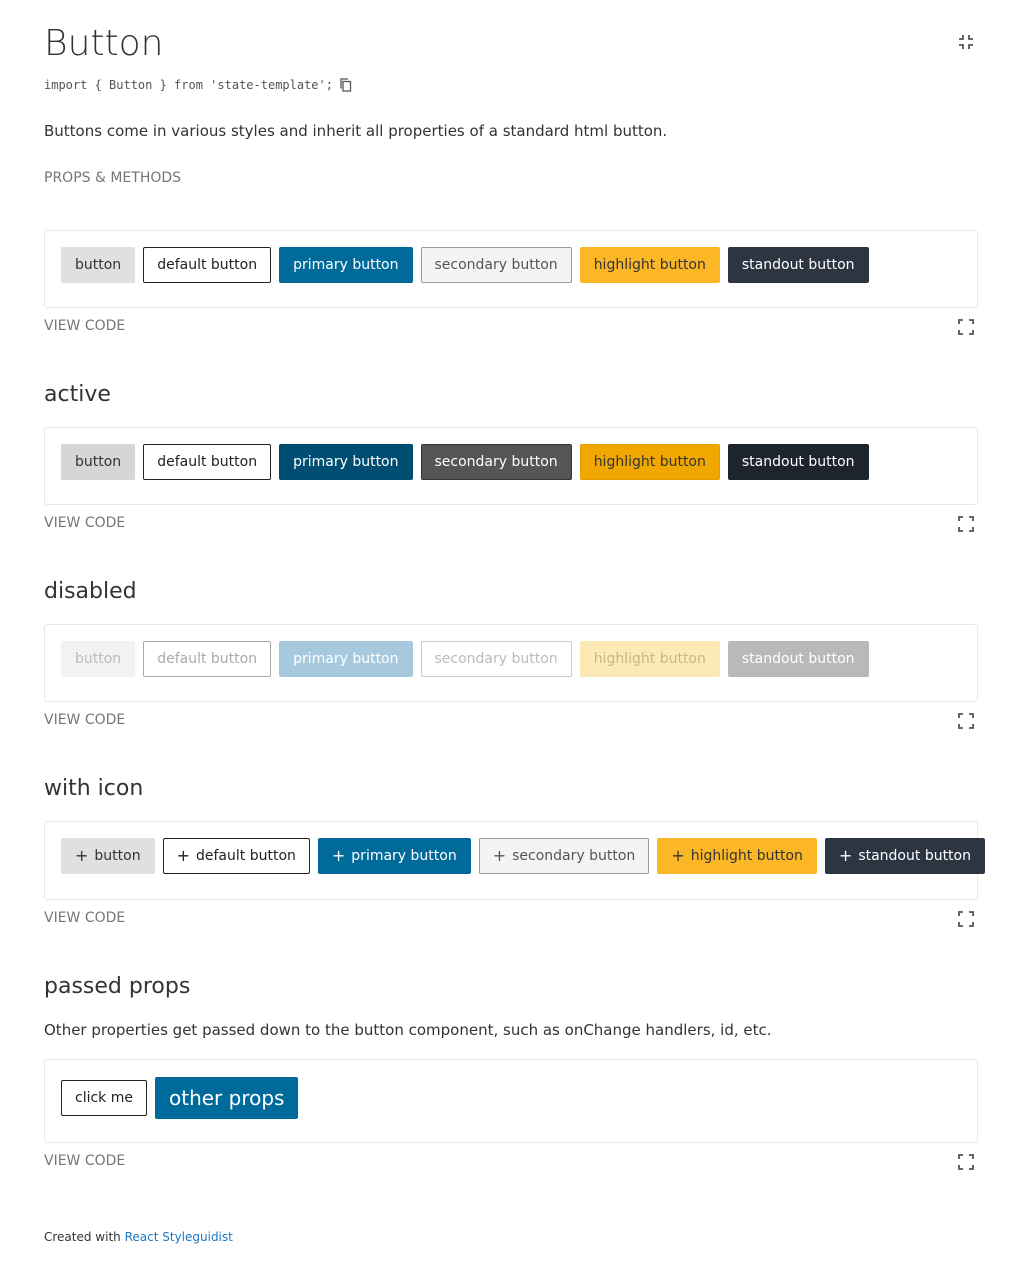 The image size is (1024, 1279). I want to click on button-label: primary button, so click(404, 856).